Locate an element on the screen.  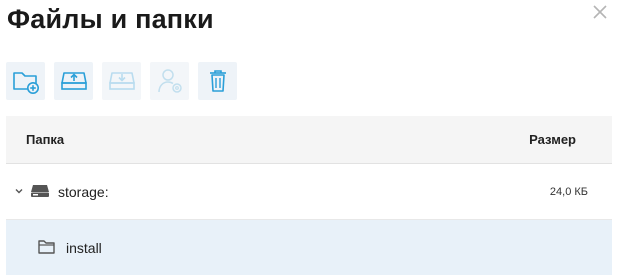
user-settings-icon is located at coordinates (169, 81).